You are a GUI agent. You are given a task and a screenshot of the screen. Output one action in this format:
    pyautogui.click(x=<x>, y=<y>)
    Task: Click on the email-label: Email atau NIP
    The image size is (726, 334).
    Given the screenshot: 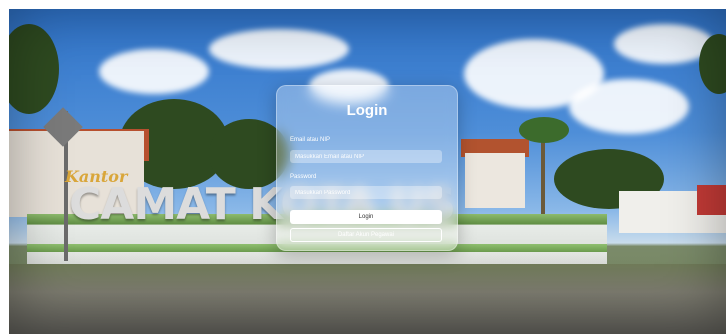 What is the action you would take?
    pyautogui.click(x=310, y=140)
    